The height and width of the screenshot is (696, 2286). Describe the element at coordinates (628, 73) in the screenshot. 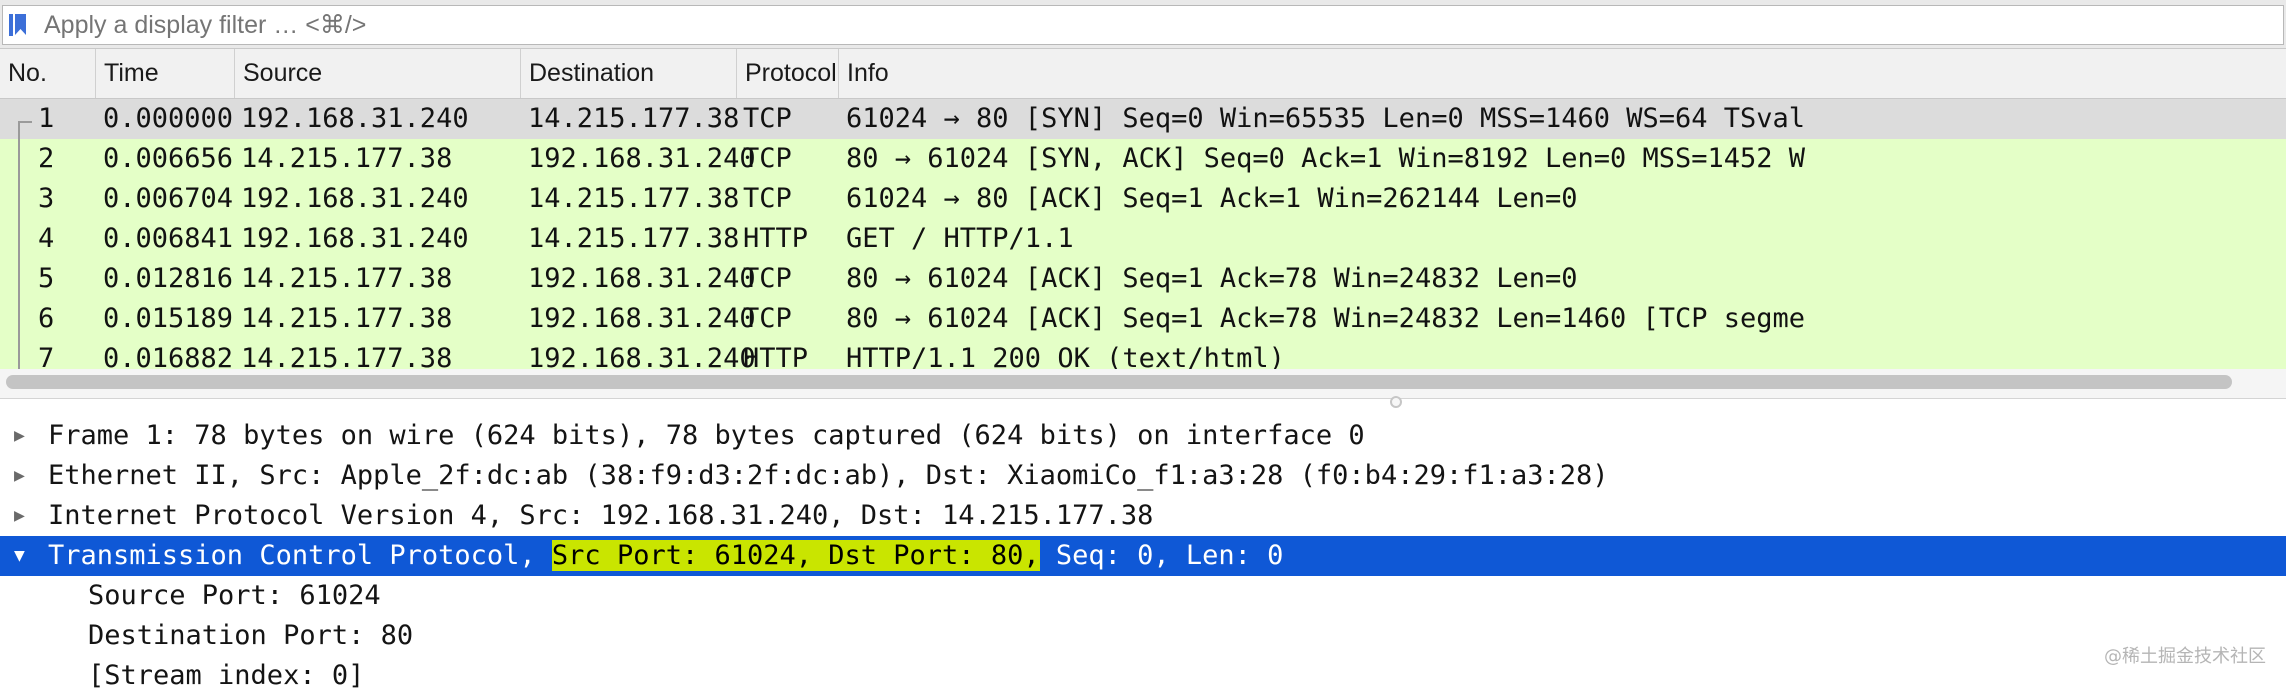

I see `column-header-destination: Destination` at that location.